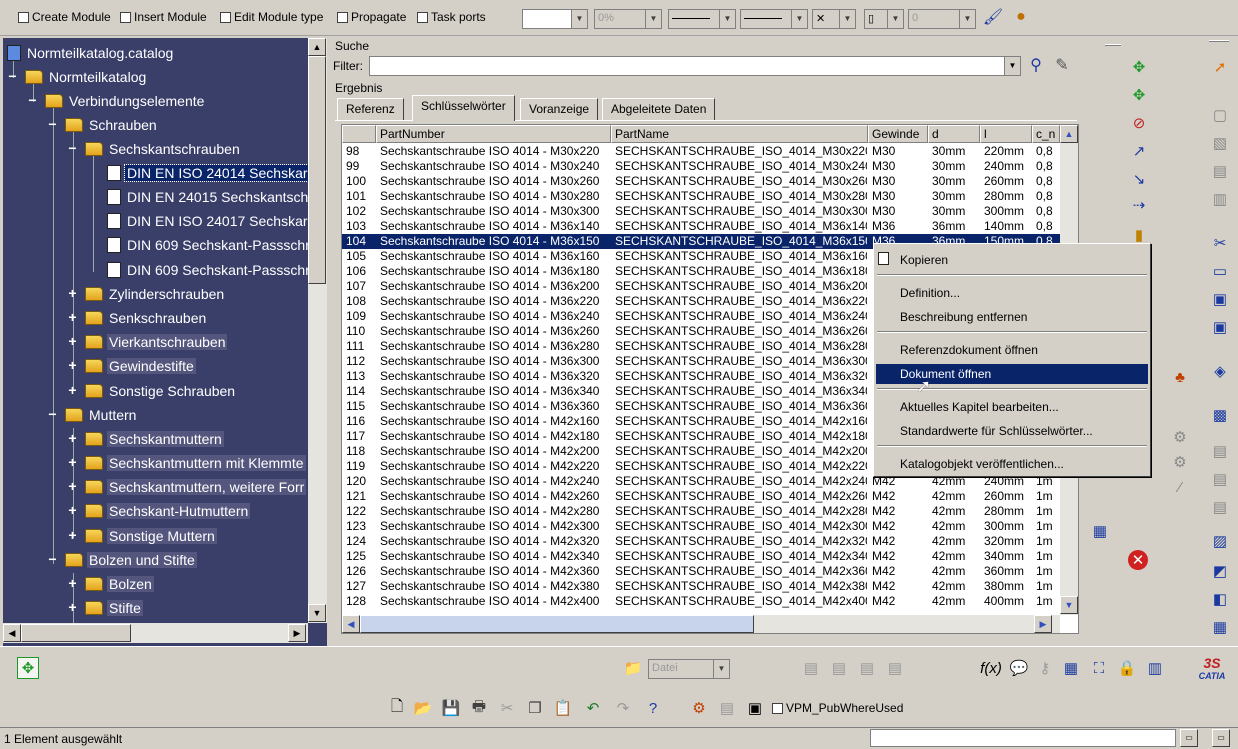  I want to click on chevron-down-icon: ▼, so click(895, 19).